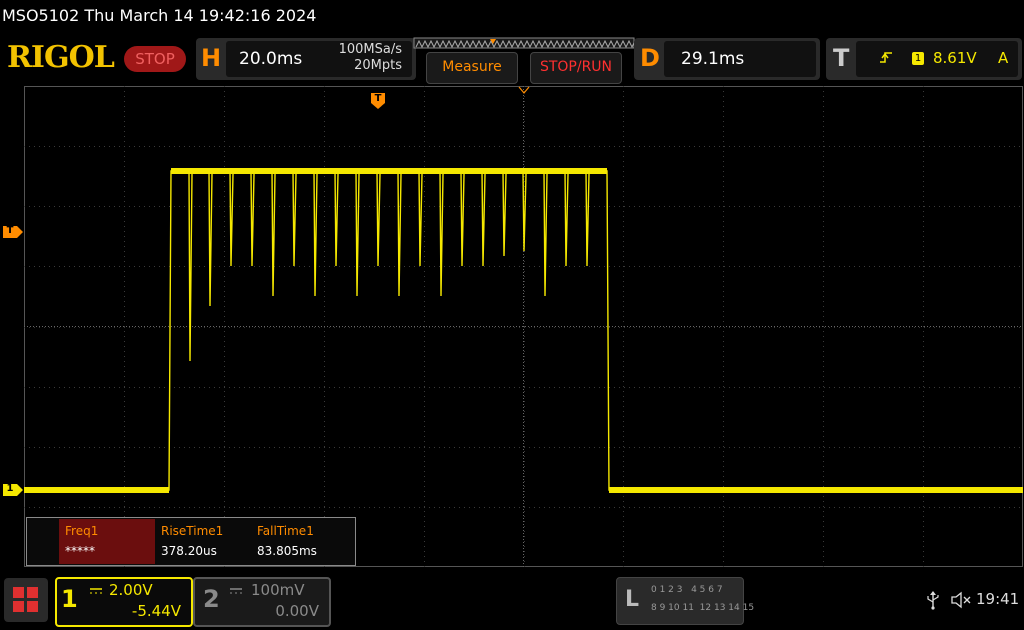 The width and height of the screenshot is (1024, 630). What do you see at coordinates (632, 599) in the screenshot?
I see `logic-letter: L` at bounding box center [632, 599].